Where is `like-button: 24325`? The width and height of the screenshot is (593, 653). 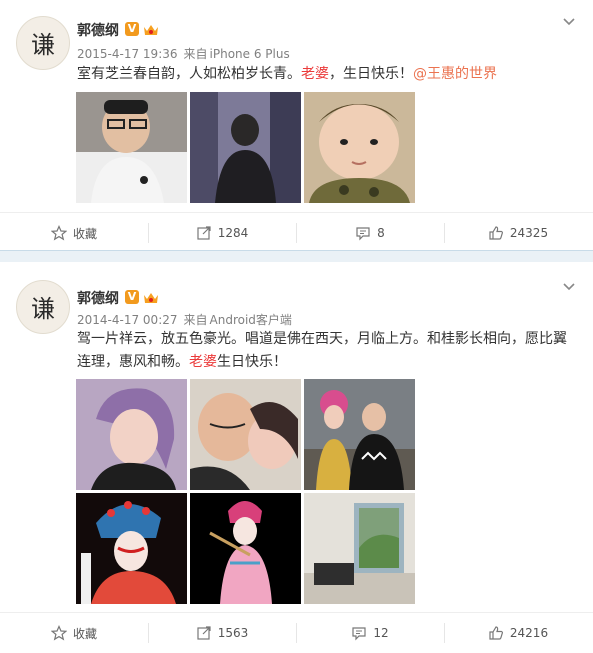 like-button: 24325 is located at coordinates (518, 233).